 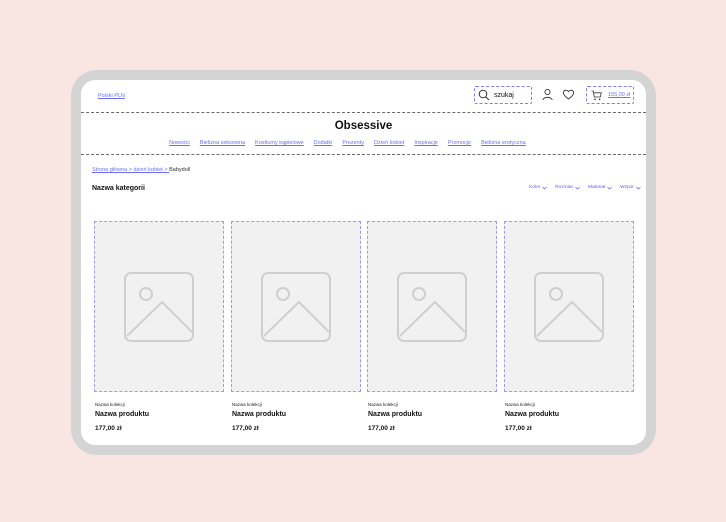 I want to click on filter-pattern: Wzpor, so click(x=630, y=187).